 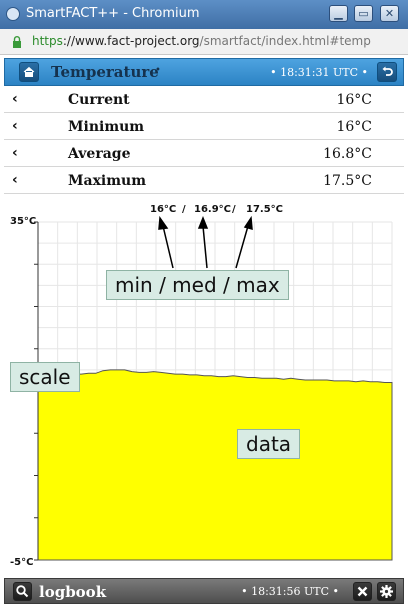 What do you see at coordinates (163, 209) in the screenshot?
I see `top-min-value: 16°C` at bounding box center [163, 209].